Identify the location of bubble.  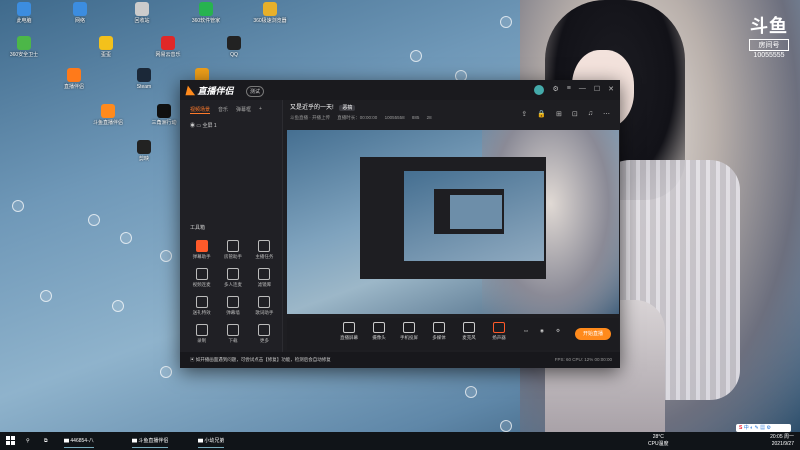
(18, 206).